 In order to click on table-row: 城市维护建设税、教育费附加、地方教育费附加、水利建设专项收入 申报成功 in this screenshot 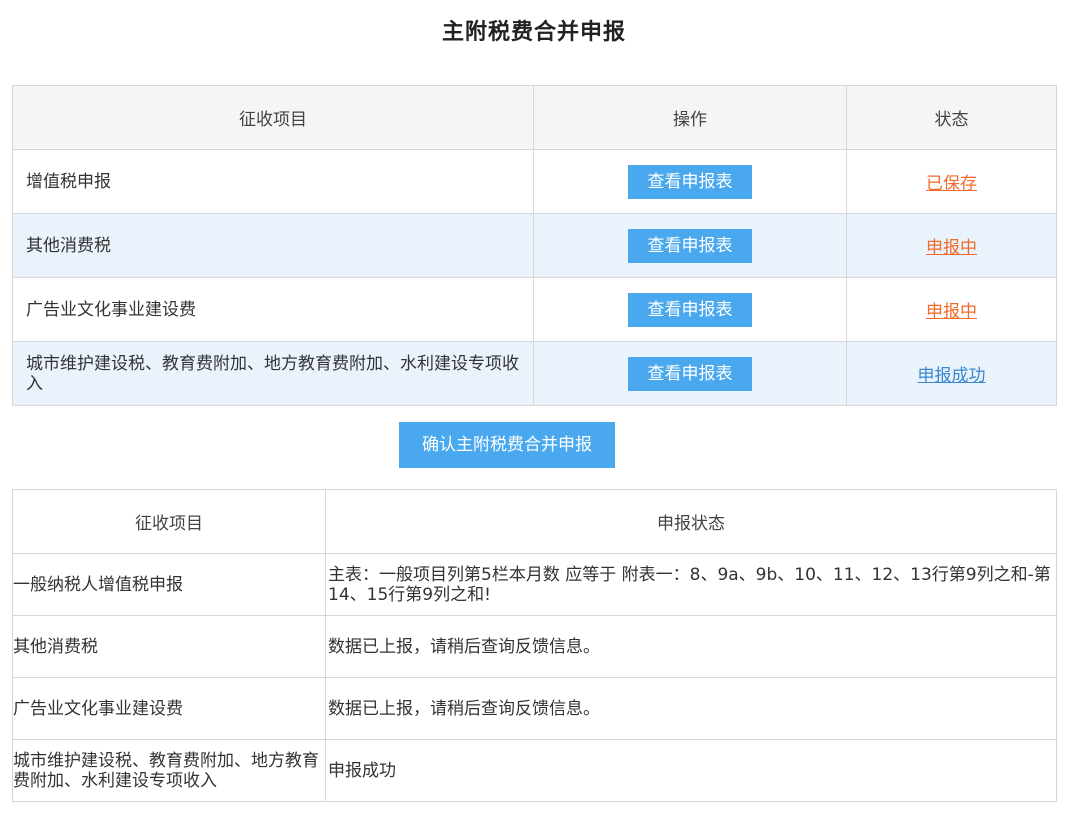, I will do `click(534, 770)`.